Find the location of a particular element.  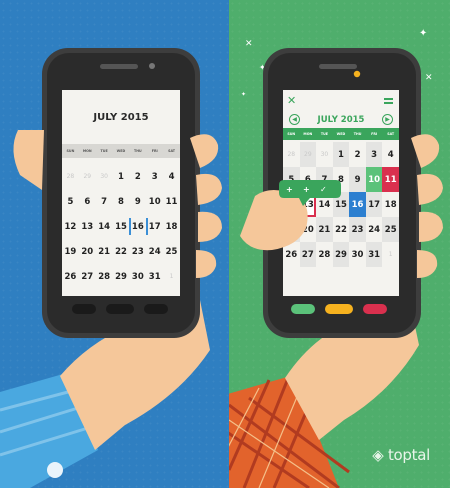

weekday-header: SUN MON TUE WED THU FRI SAT is located at coordinates (121, 151).